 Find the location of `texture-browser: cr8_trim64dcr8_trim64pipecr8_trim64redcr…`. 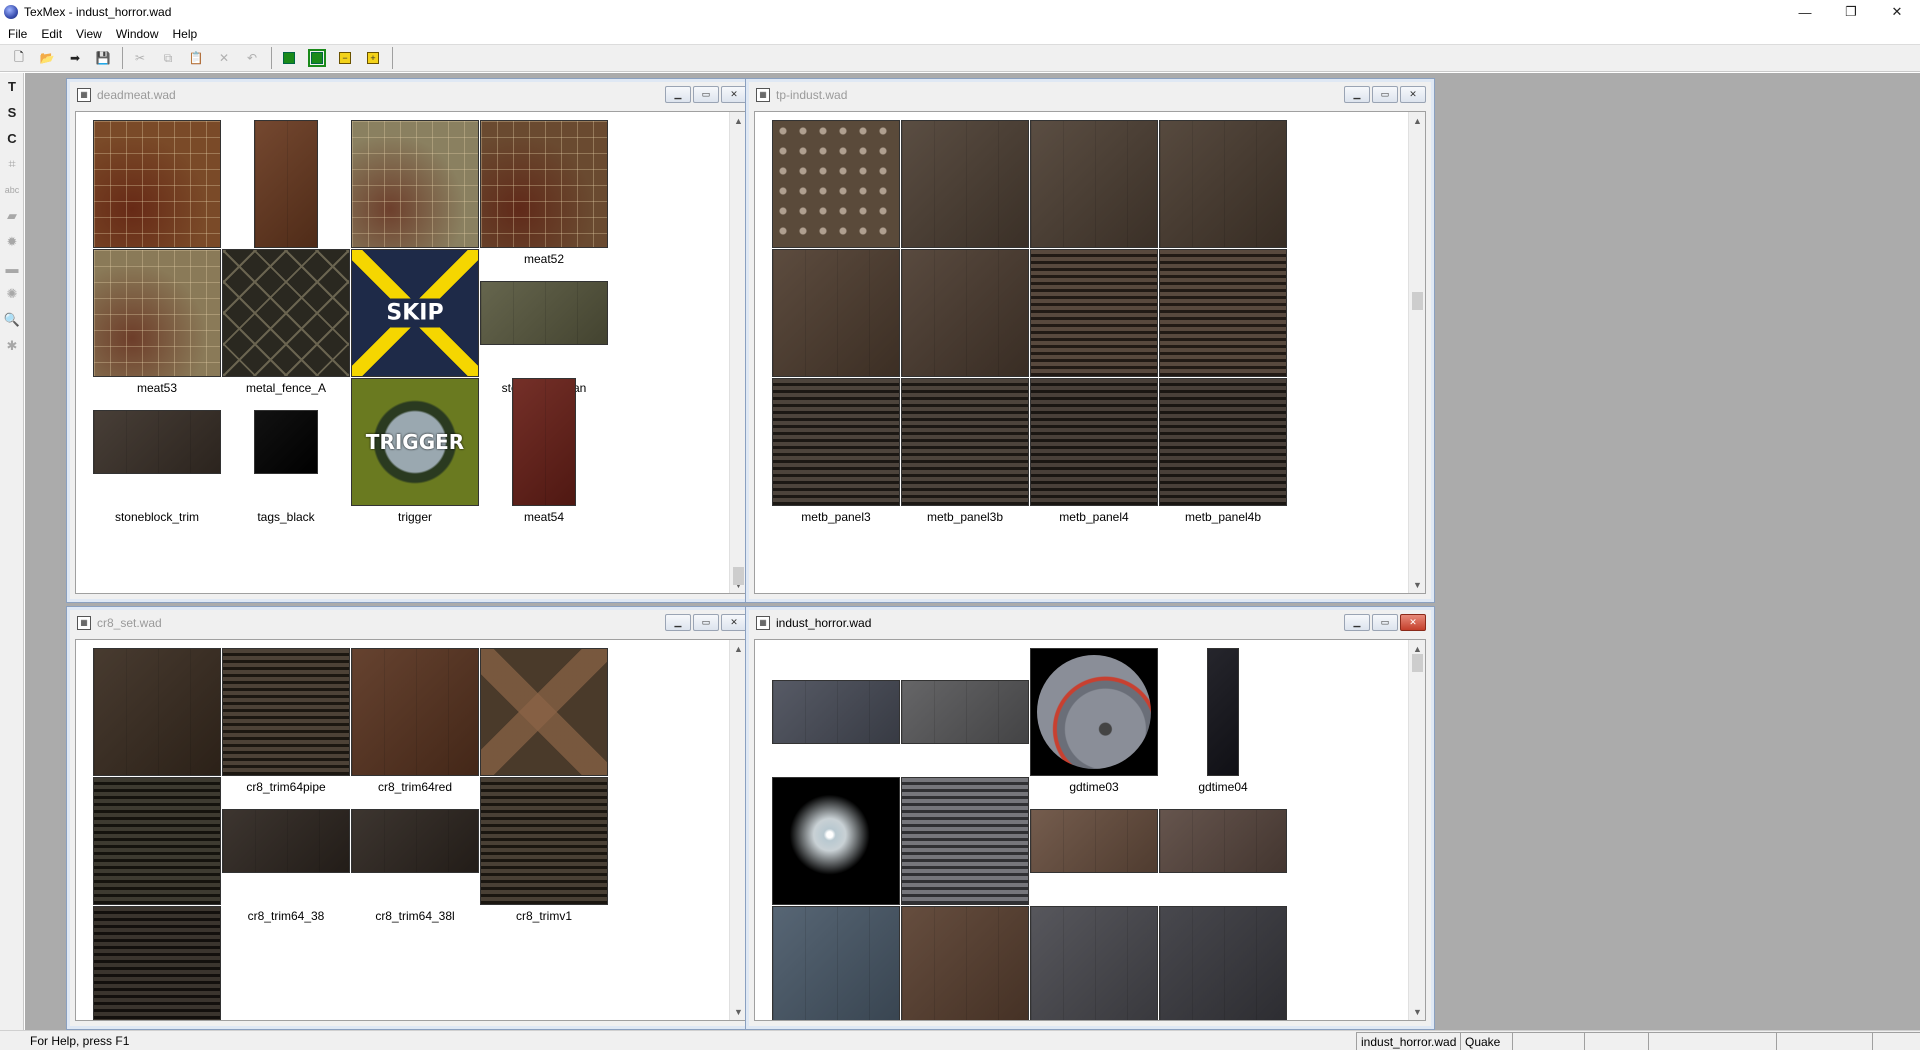

texture-browser: cr8_trim64dcr8_trim64pipecr8_trim64redcr… is located at coordinates (411, 830).